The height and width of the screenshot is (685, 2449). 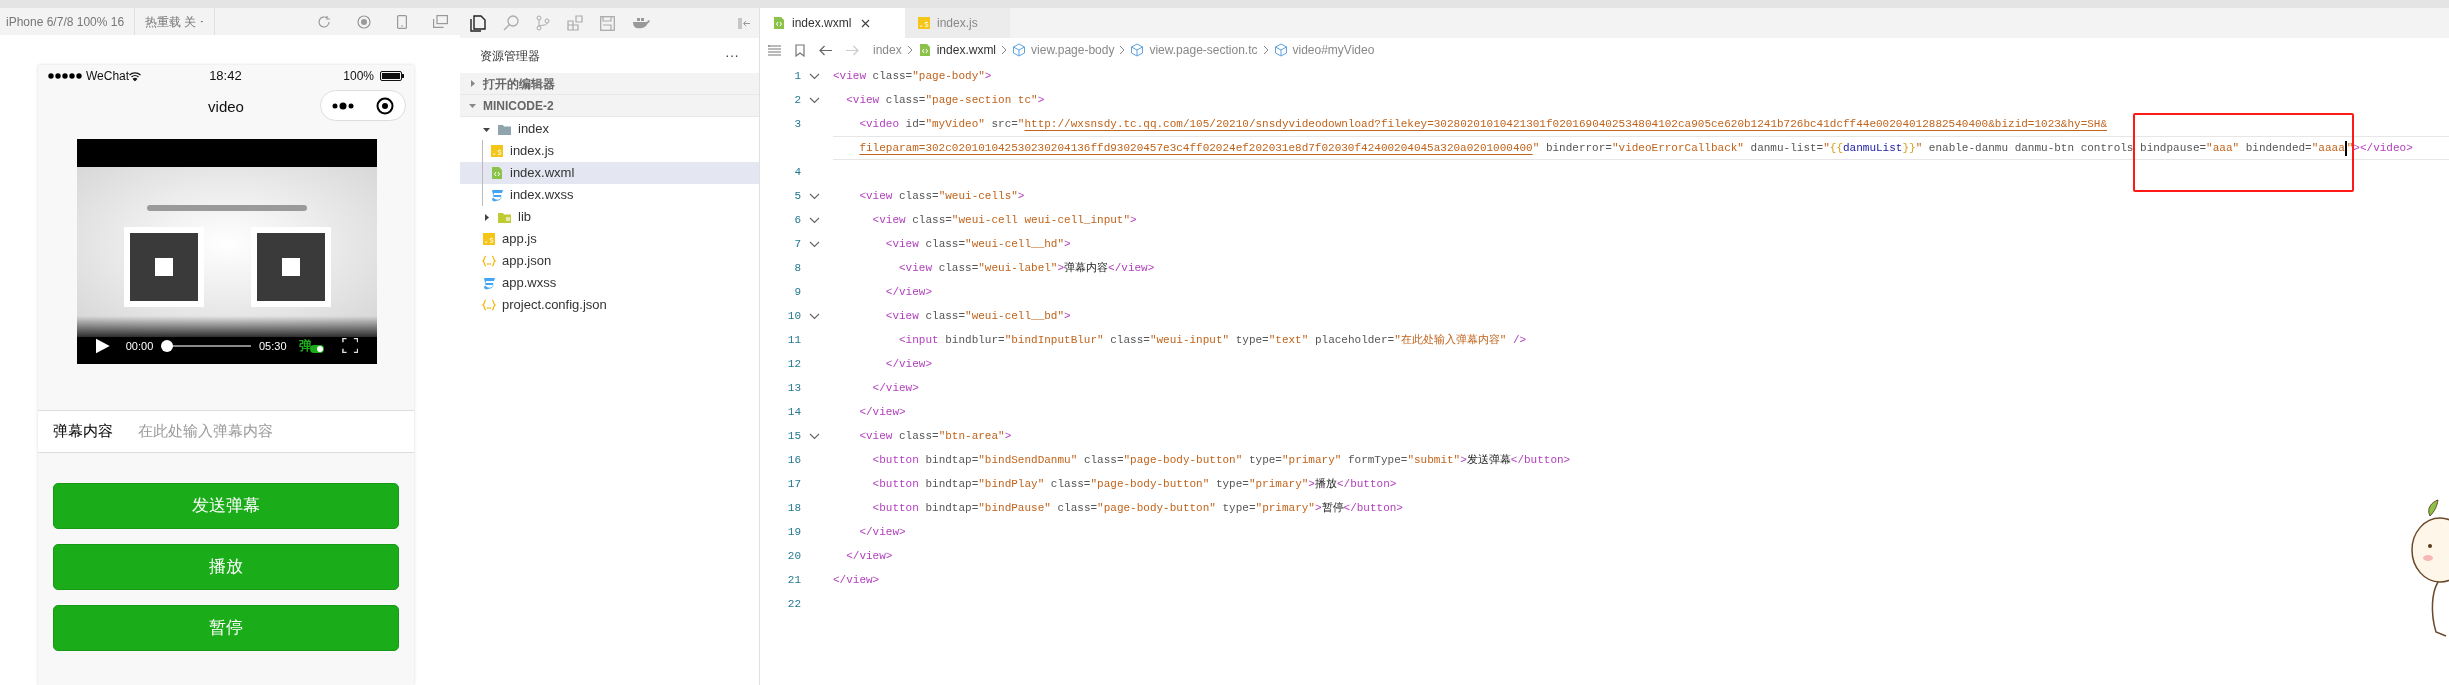 I want to click on breadcrumb-item: video#myVideo, so click(x=1333, y=50).